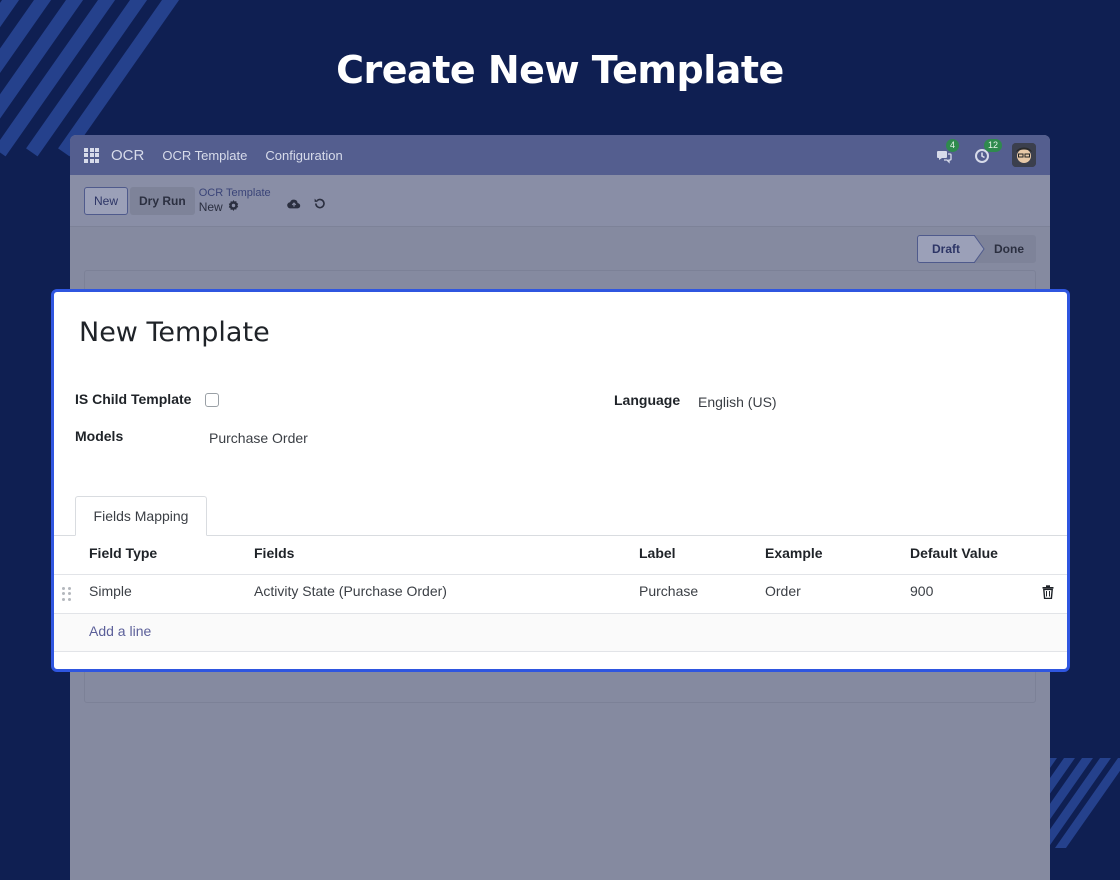 The height and width of the screenshot is (880, 1120). I want to click on cell-example: Order, so click(783, 591).